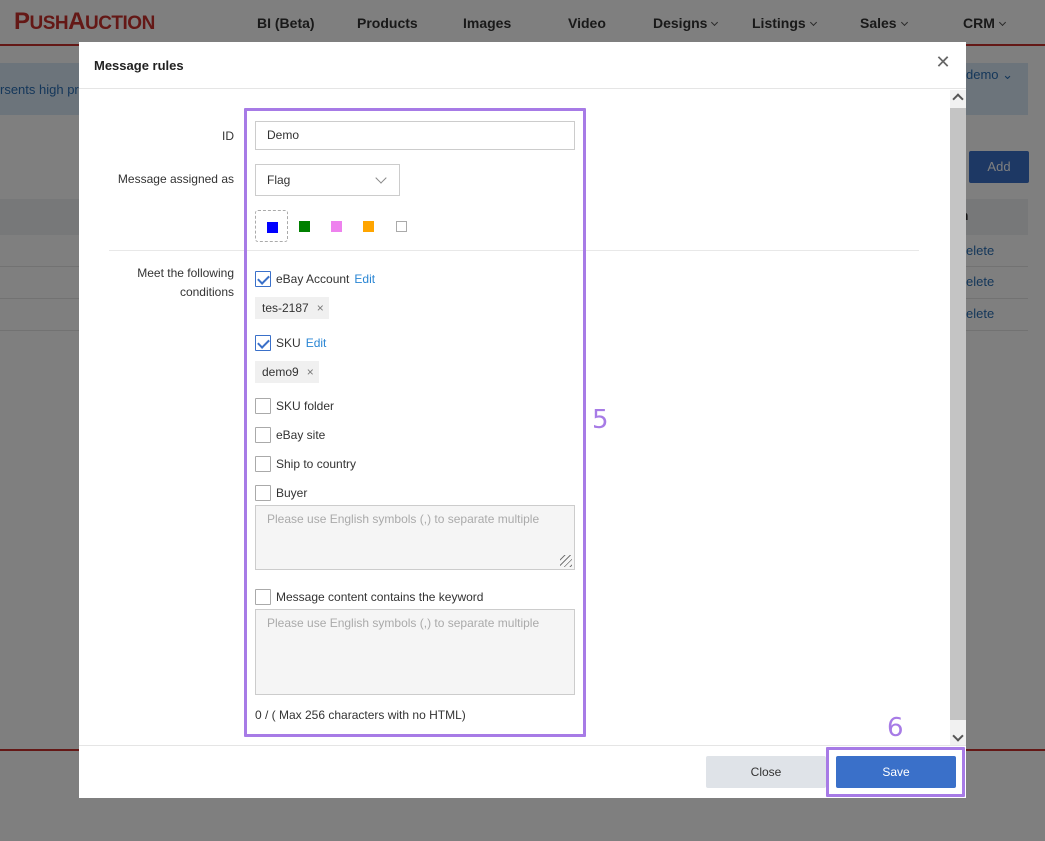 This screenshot has height=841, width=1045. What do you see at coordinates (139, 65) in the screenshot?
I see `dialog-title: Message rules` at bounding box center [139, 65].